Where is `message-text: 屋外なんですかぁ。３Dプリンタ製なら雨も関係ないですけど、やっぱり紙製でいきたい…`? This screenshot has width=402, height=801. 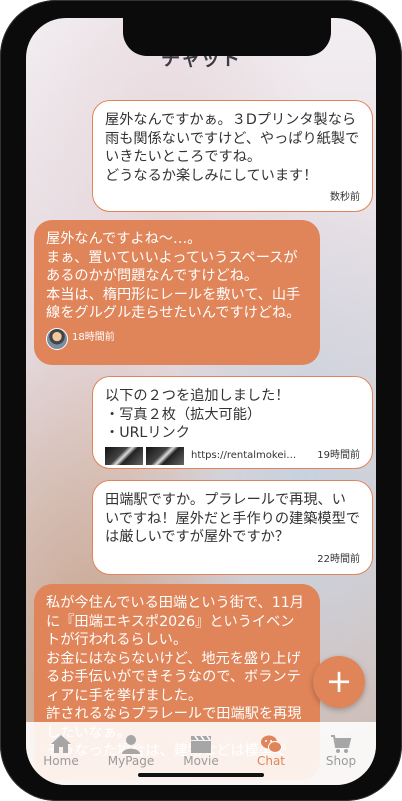 message-text: 屋外なんですかぁ。３Dプリンタ製なら雨も関係ないですけど、やっぱり紙製でいきたい… is located at coordinates (232, 148).